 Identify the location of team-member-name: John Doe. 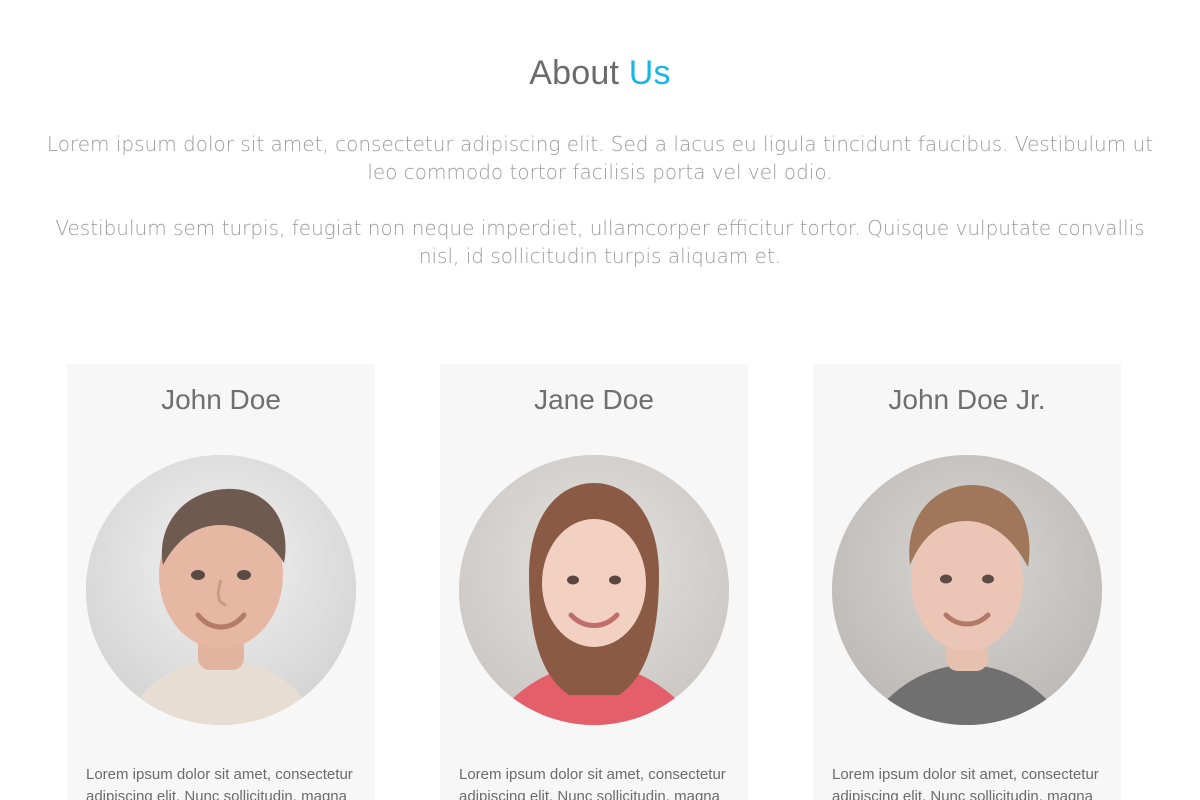
(221, 399).